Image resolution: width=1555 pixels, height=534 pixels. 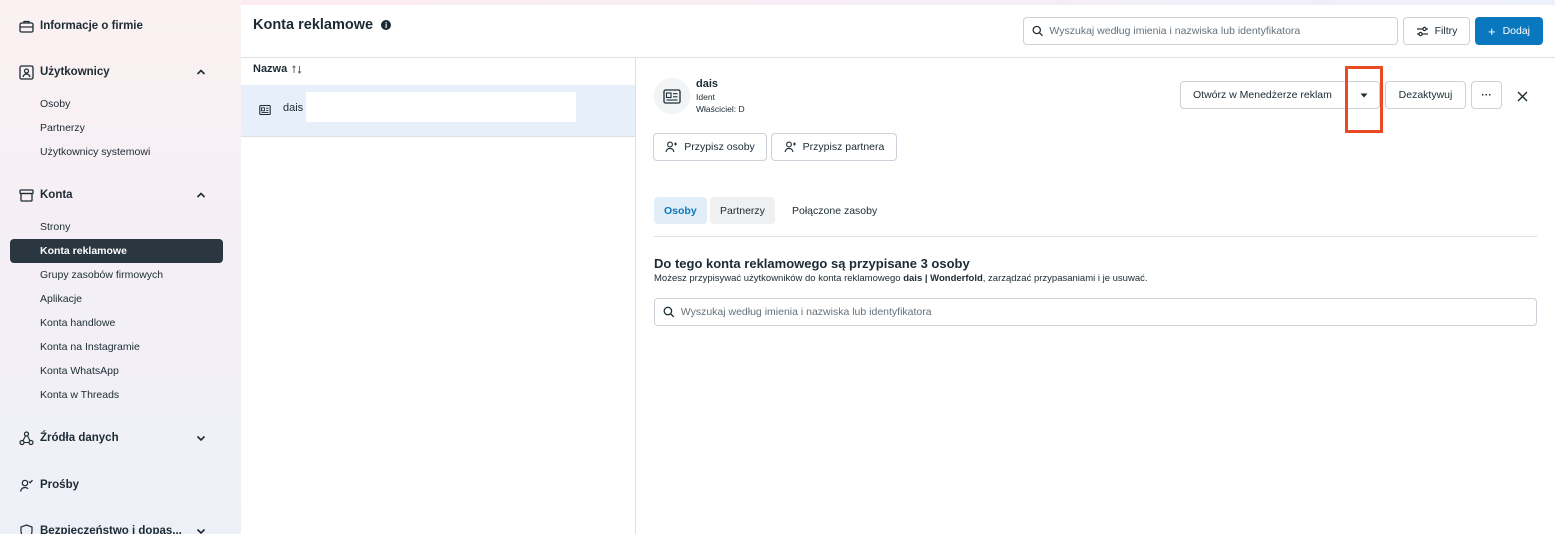 What do you see at coordinates (26, 26) in the screenshot?
I see `briefcase-icon` at bounding box center [26, 26].